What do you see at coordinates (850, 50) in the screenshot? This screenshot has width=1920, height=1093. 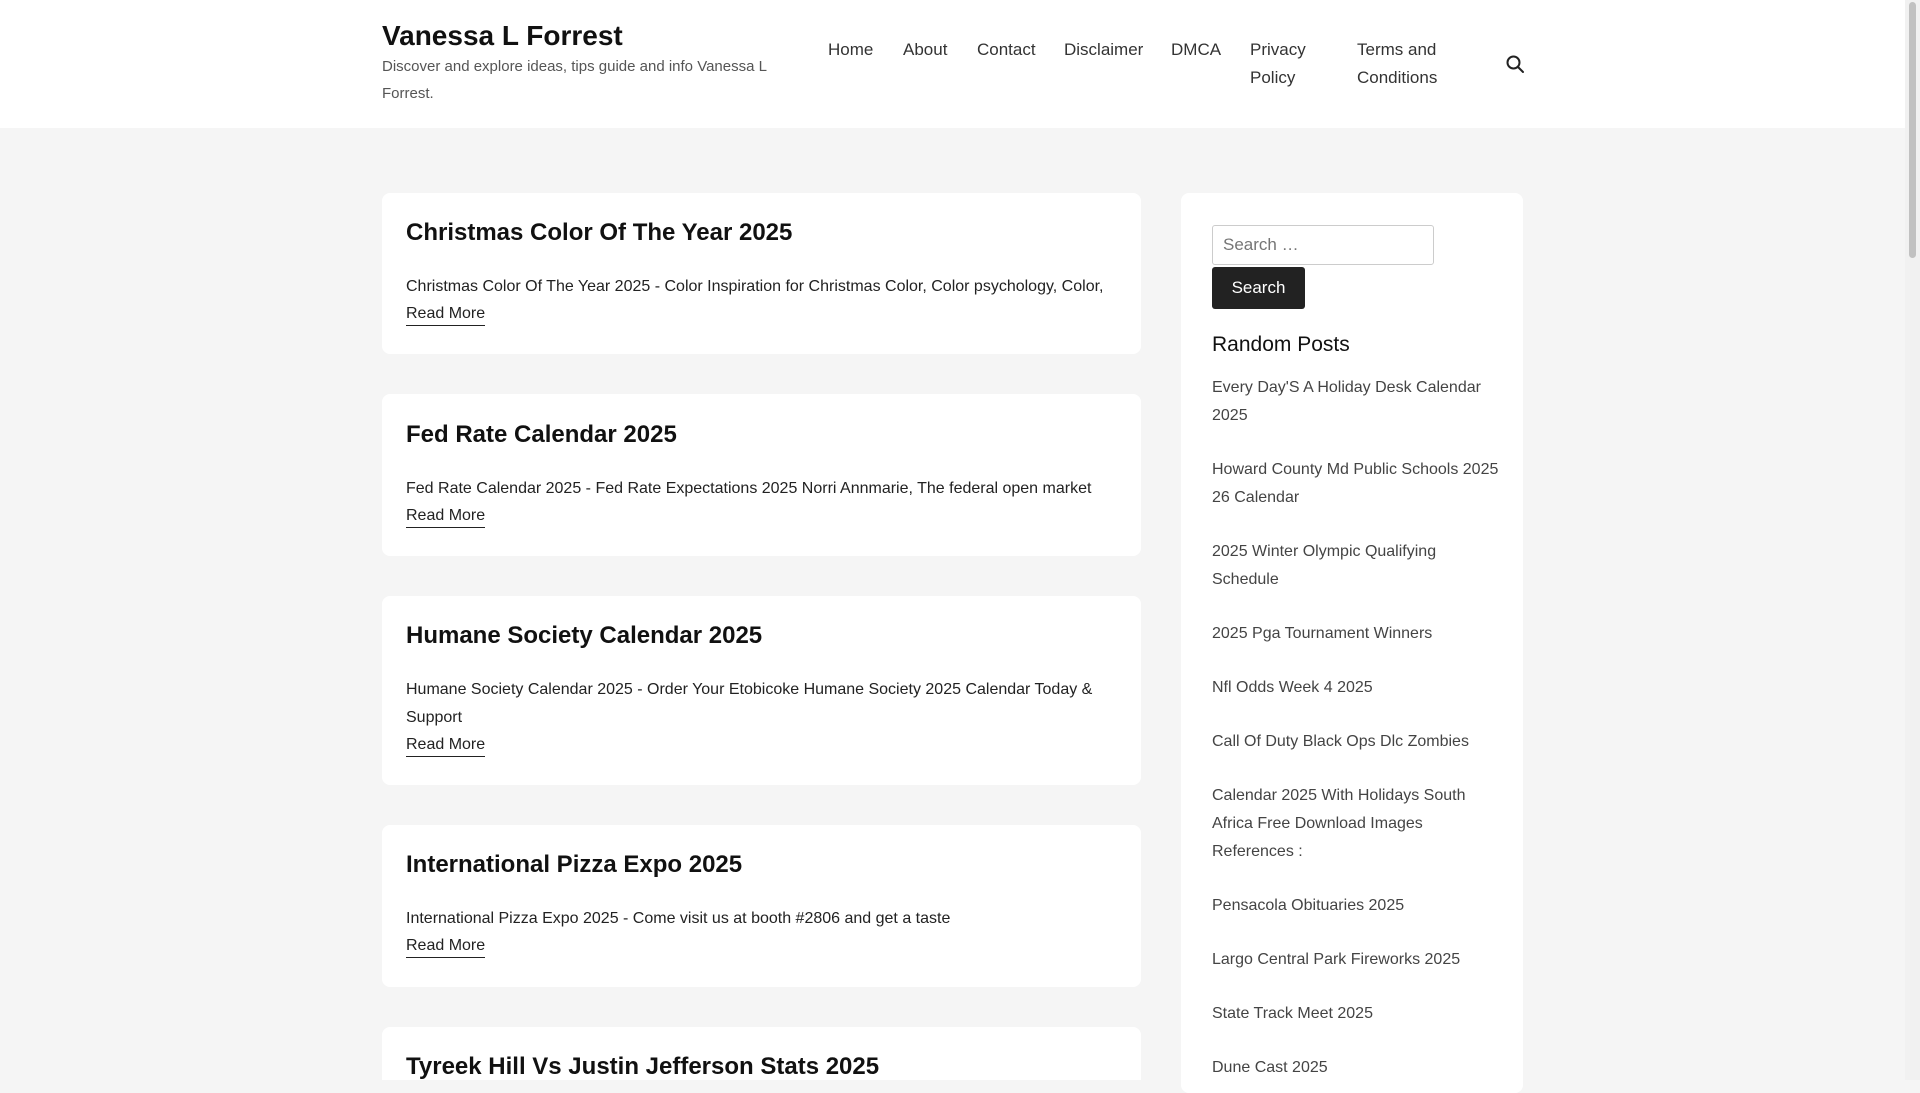 I see `nav-home: Home` at bounding box center [850, 50].